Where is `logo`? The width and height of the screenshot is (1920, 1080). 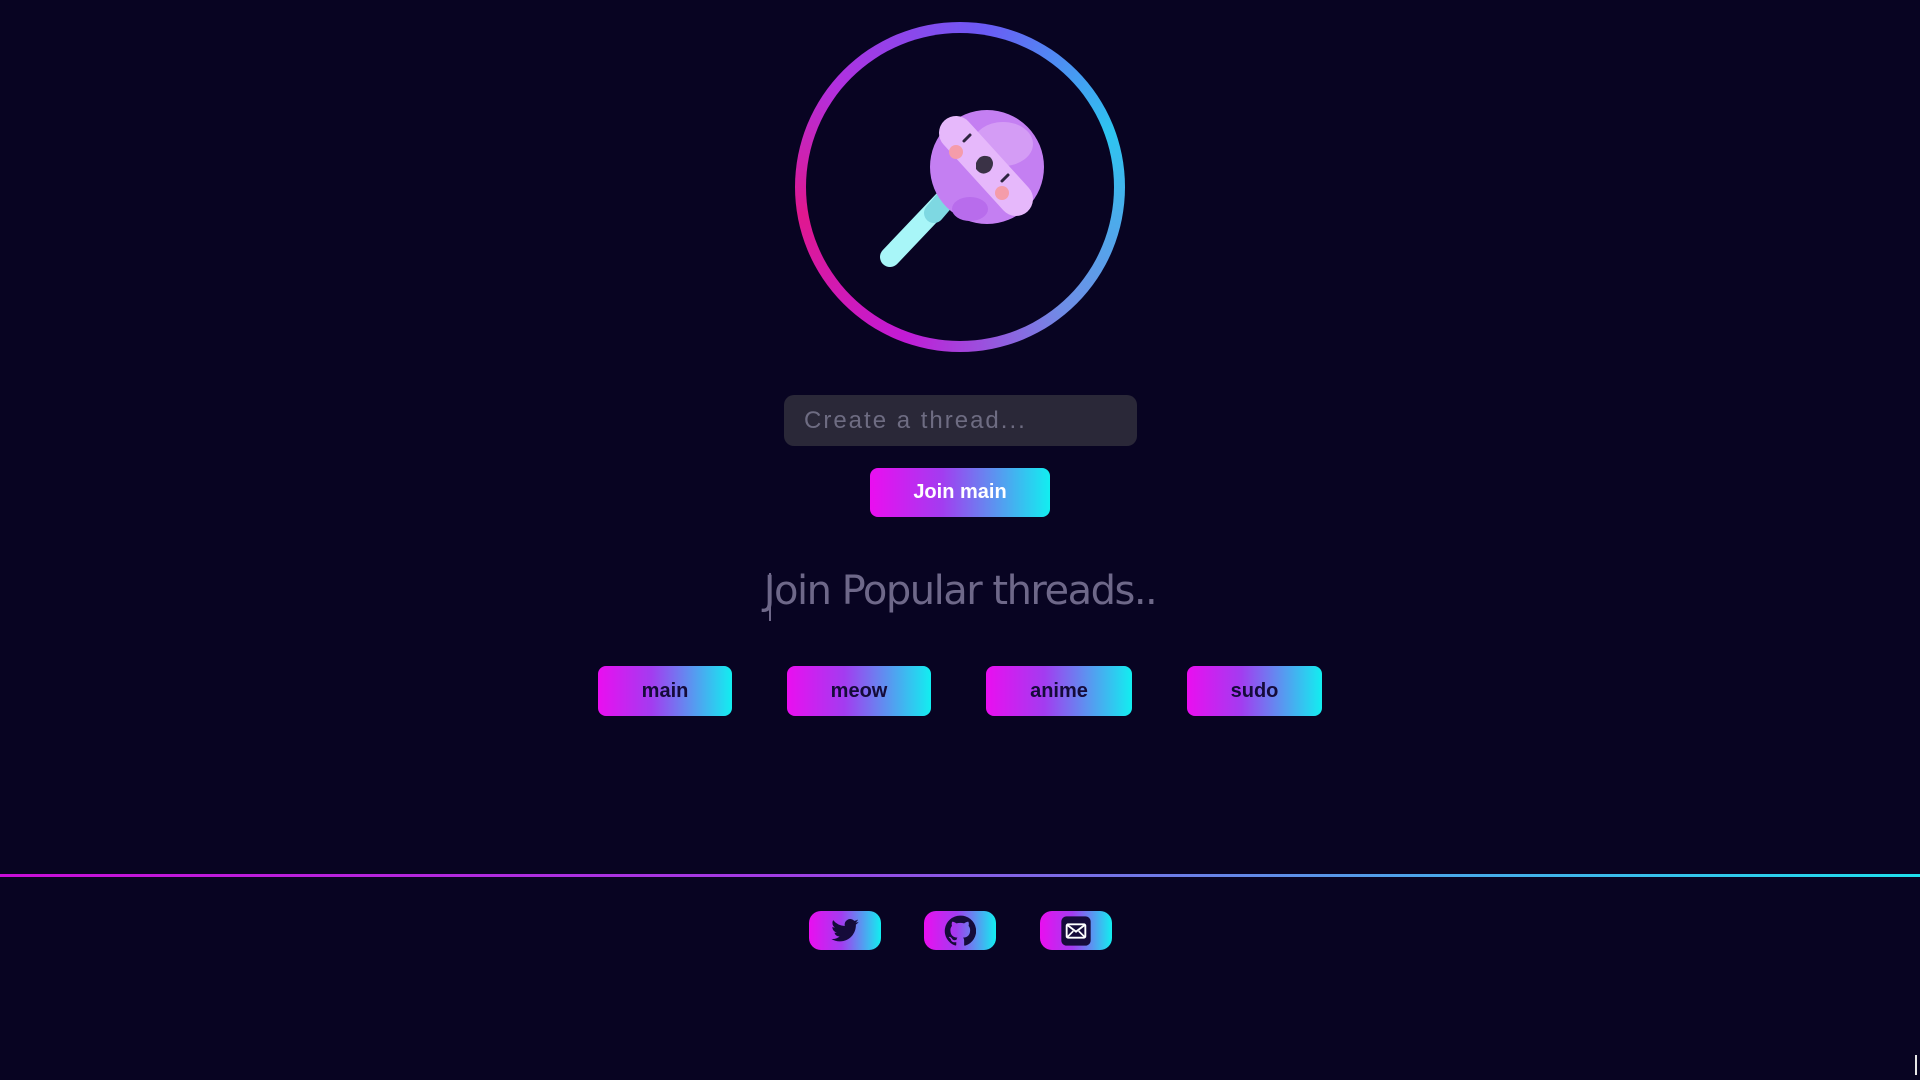
logo is located at coordinates (960, 187).